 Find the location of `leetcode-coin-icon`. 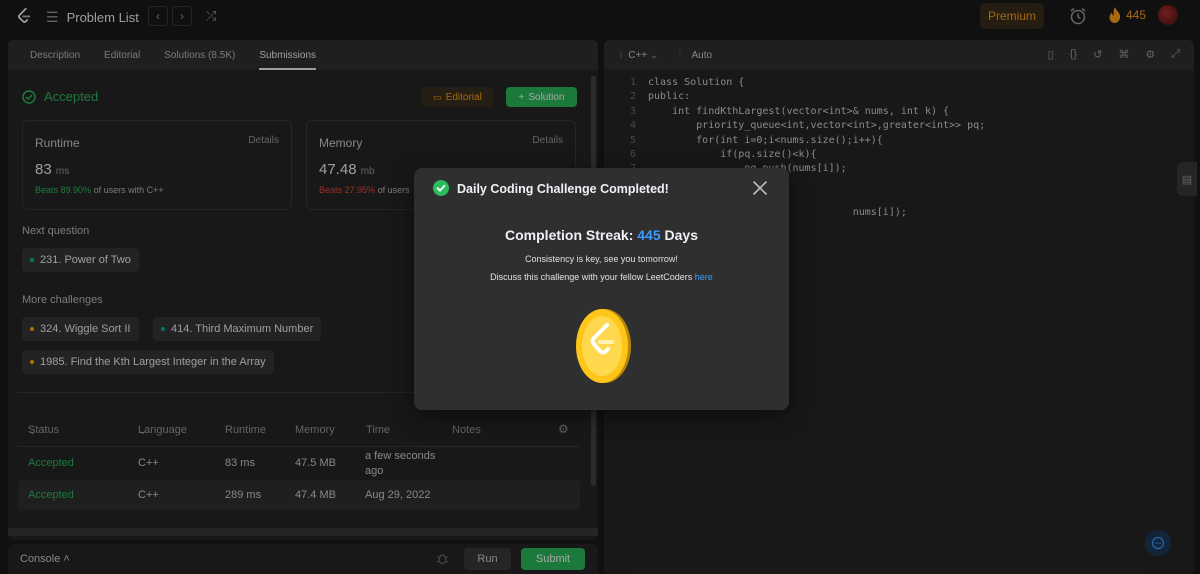

leetcode-coin-icon is located at coordinates (603, 346).